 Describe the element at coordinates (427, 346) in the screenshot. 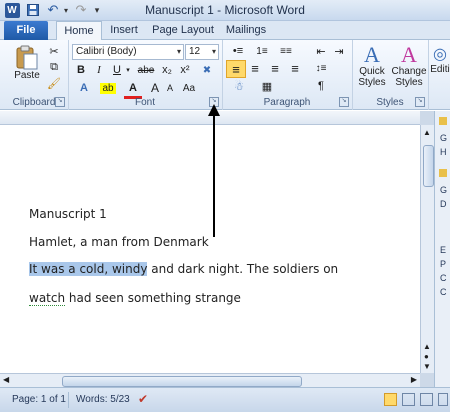

I see `previous-page-icon: ▲` at that location.